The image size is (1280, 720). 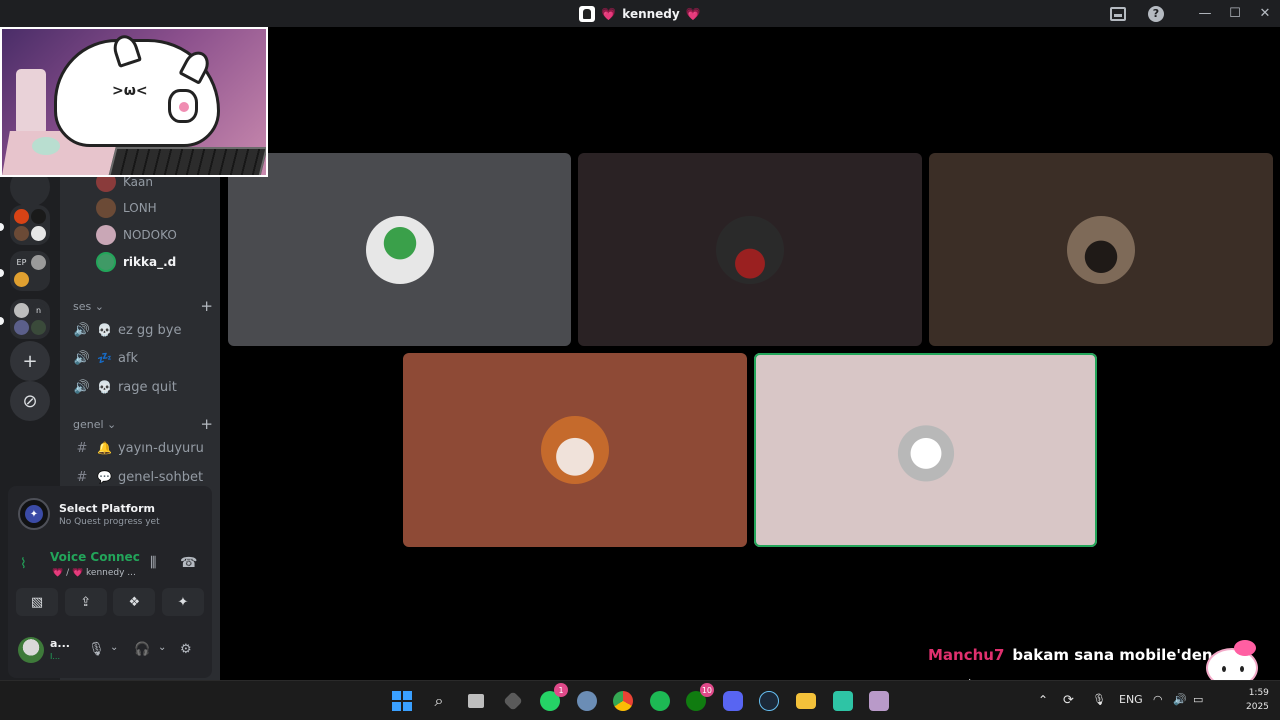 What do you see at coordinates (706, 690) in the screenshot?
I see `notification-badge: 10` at bounding box center [706, 690].